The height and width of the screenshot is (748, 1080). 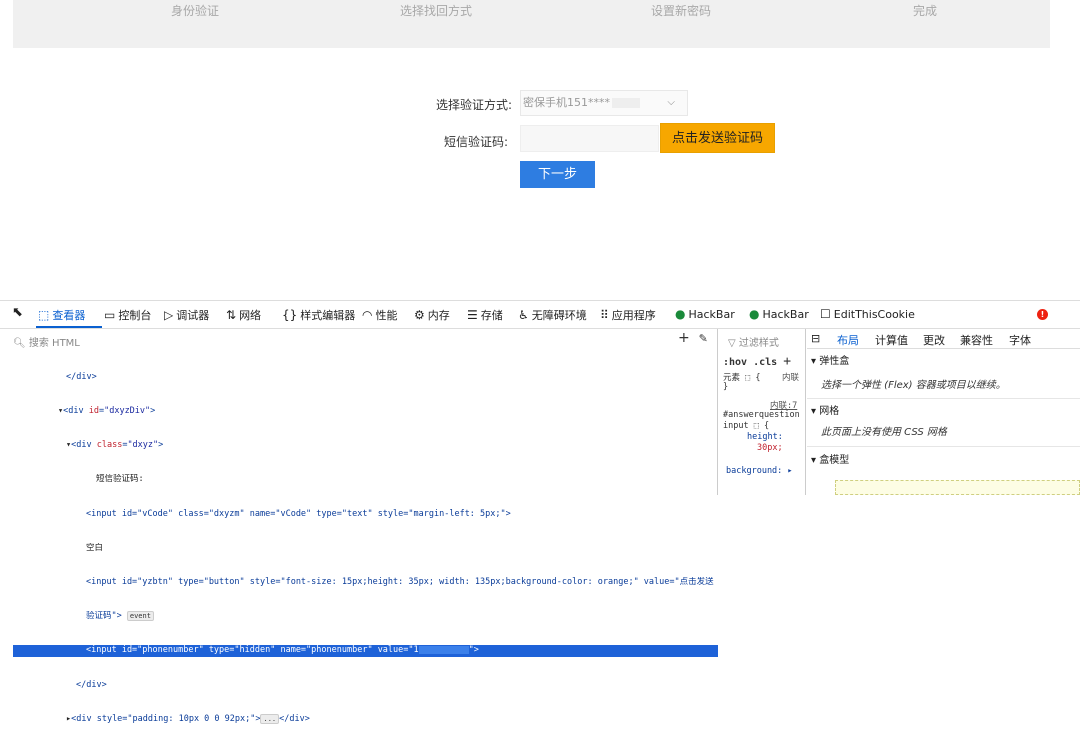 I want to click on tree-text: >, so click(x=153, y=411).